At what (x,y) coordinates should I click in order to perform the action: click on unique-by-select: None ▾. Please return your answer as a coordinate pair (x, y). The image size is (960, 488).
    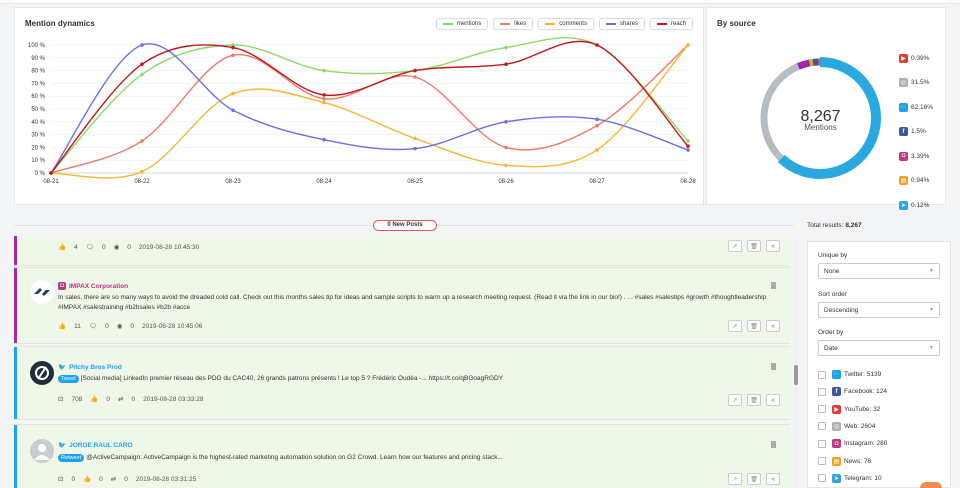
    Looking at the image, I should click on (879, 271).